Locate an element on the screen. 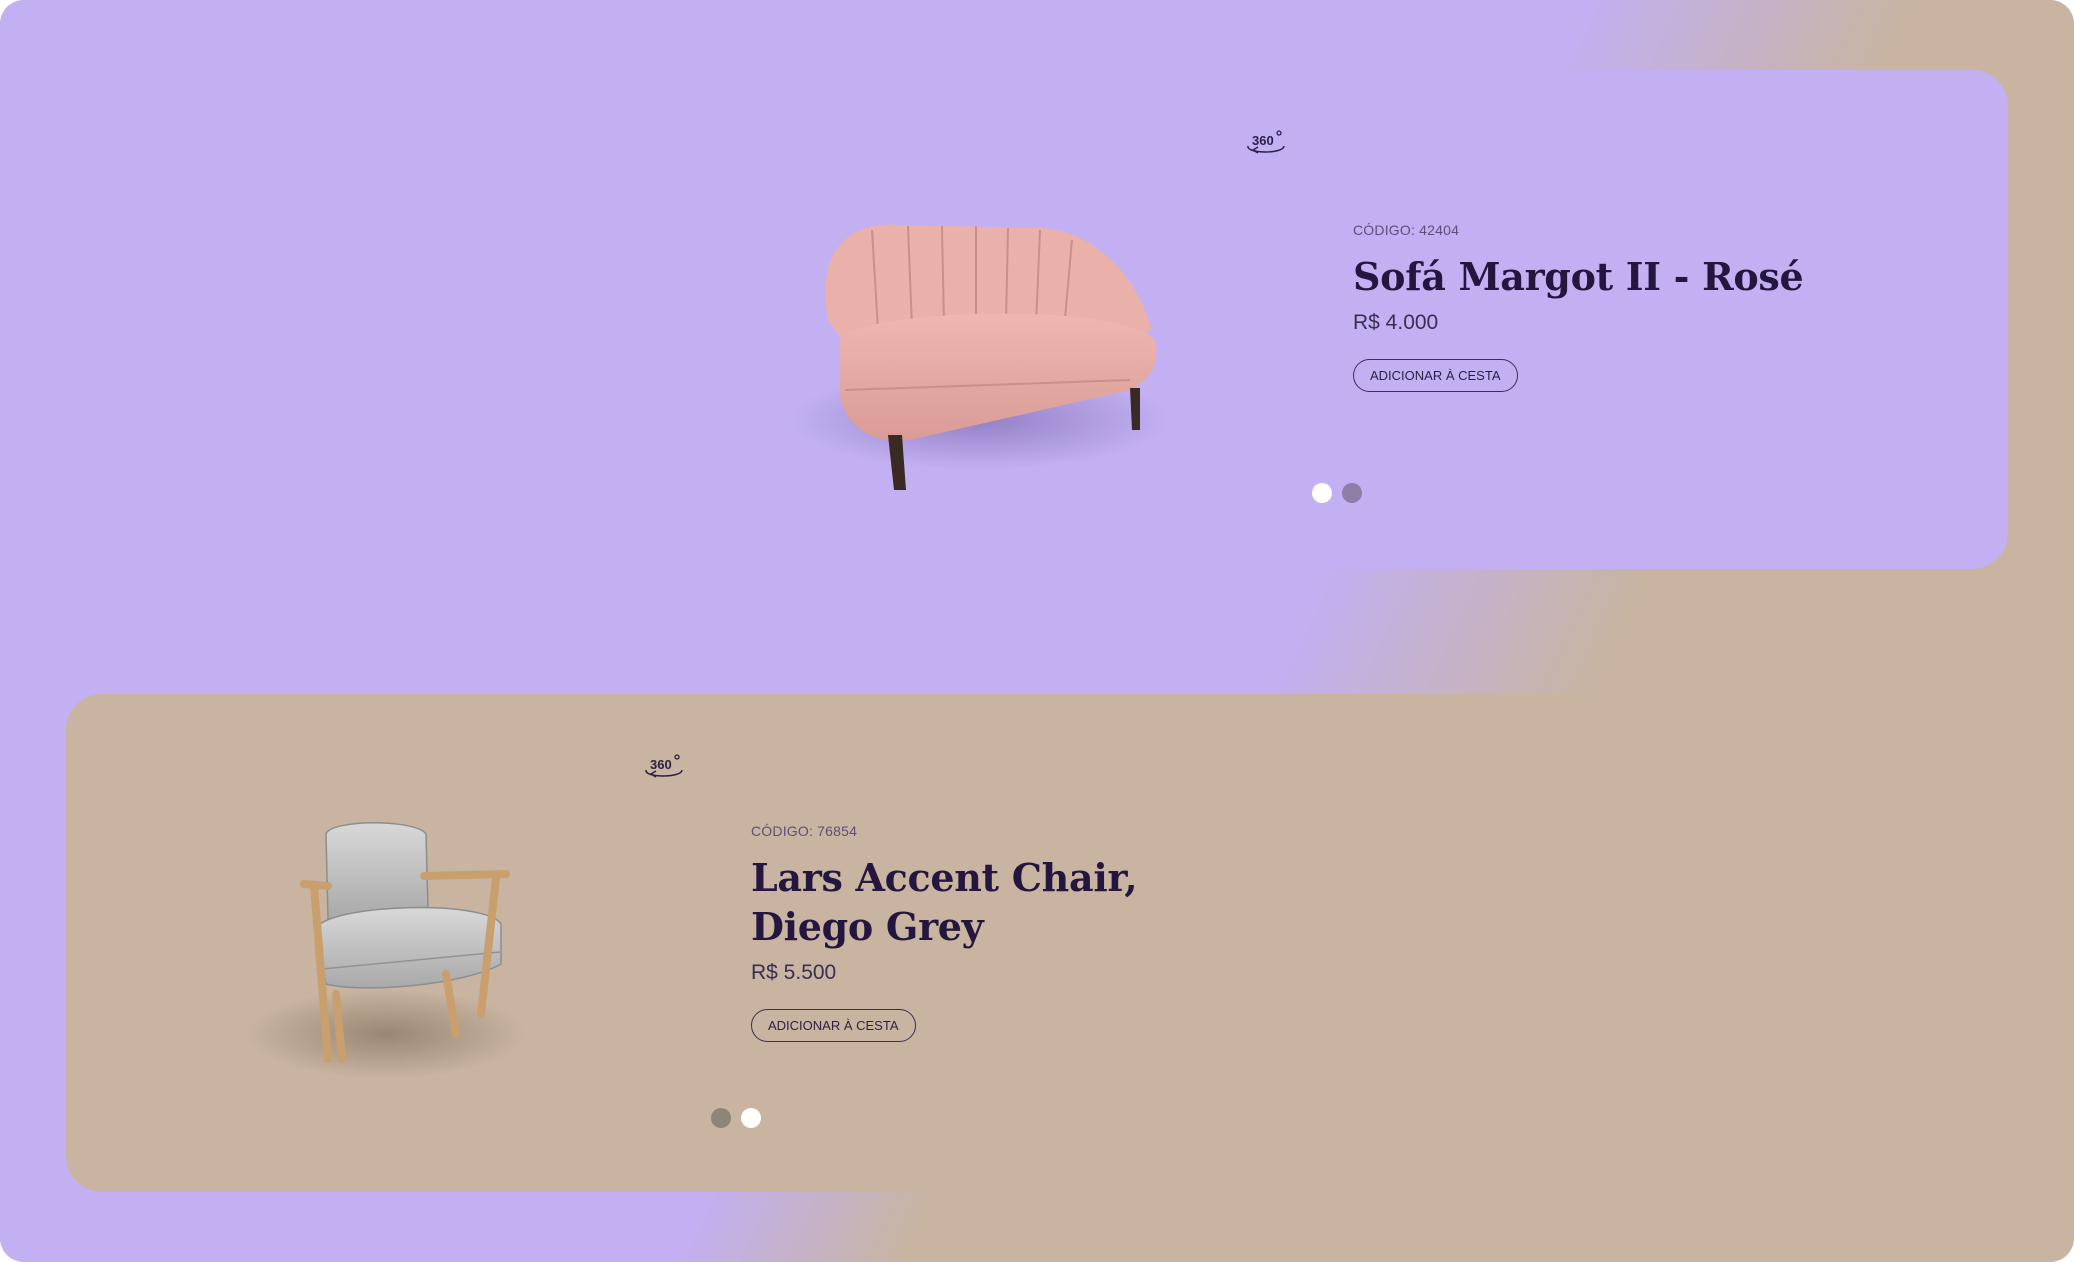  pink-sofa-illustration is located at coordinates (980, 357).